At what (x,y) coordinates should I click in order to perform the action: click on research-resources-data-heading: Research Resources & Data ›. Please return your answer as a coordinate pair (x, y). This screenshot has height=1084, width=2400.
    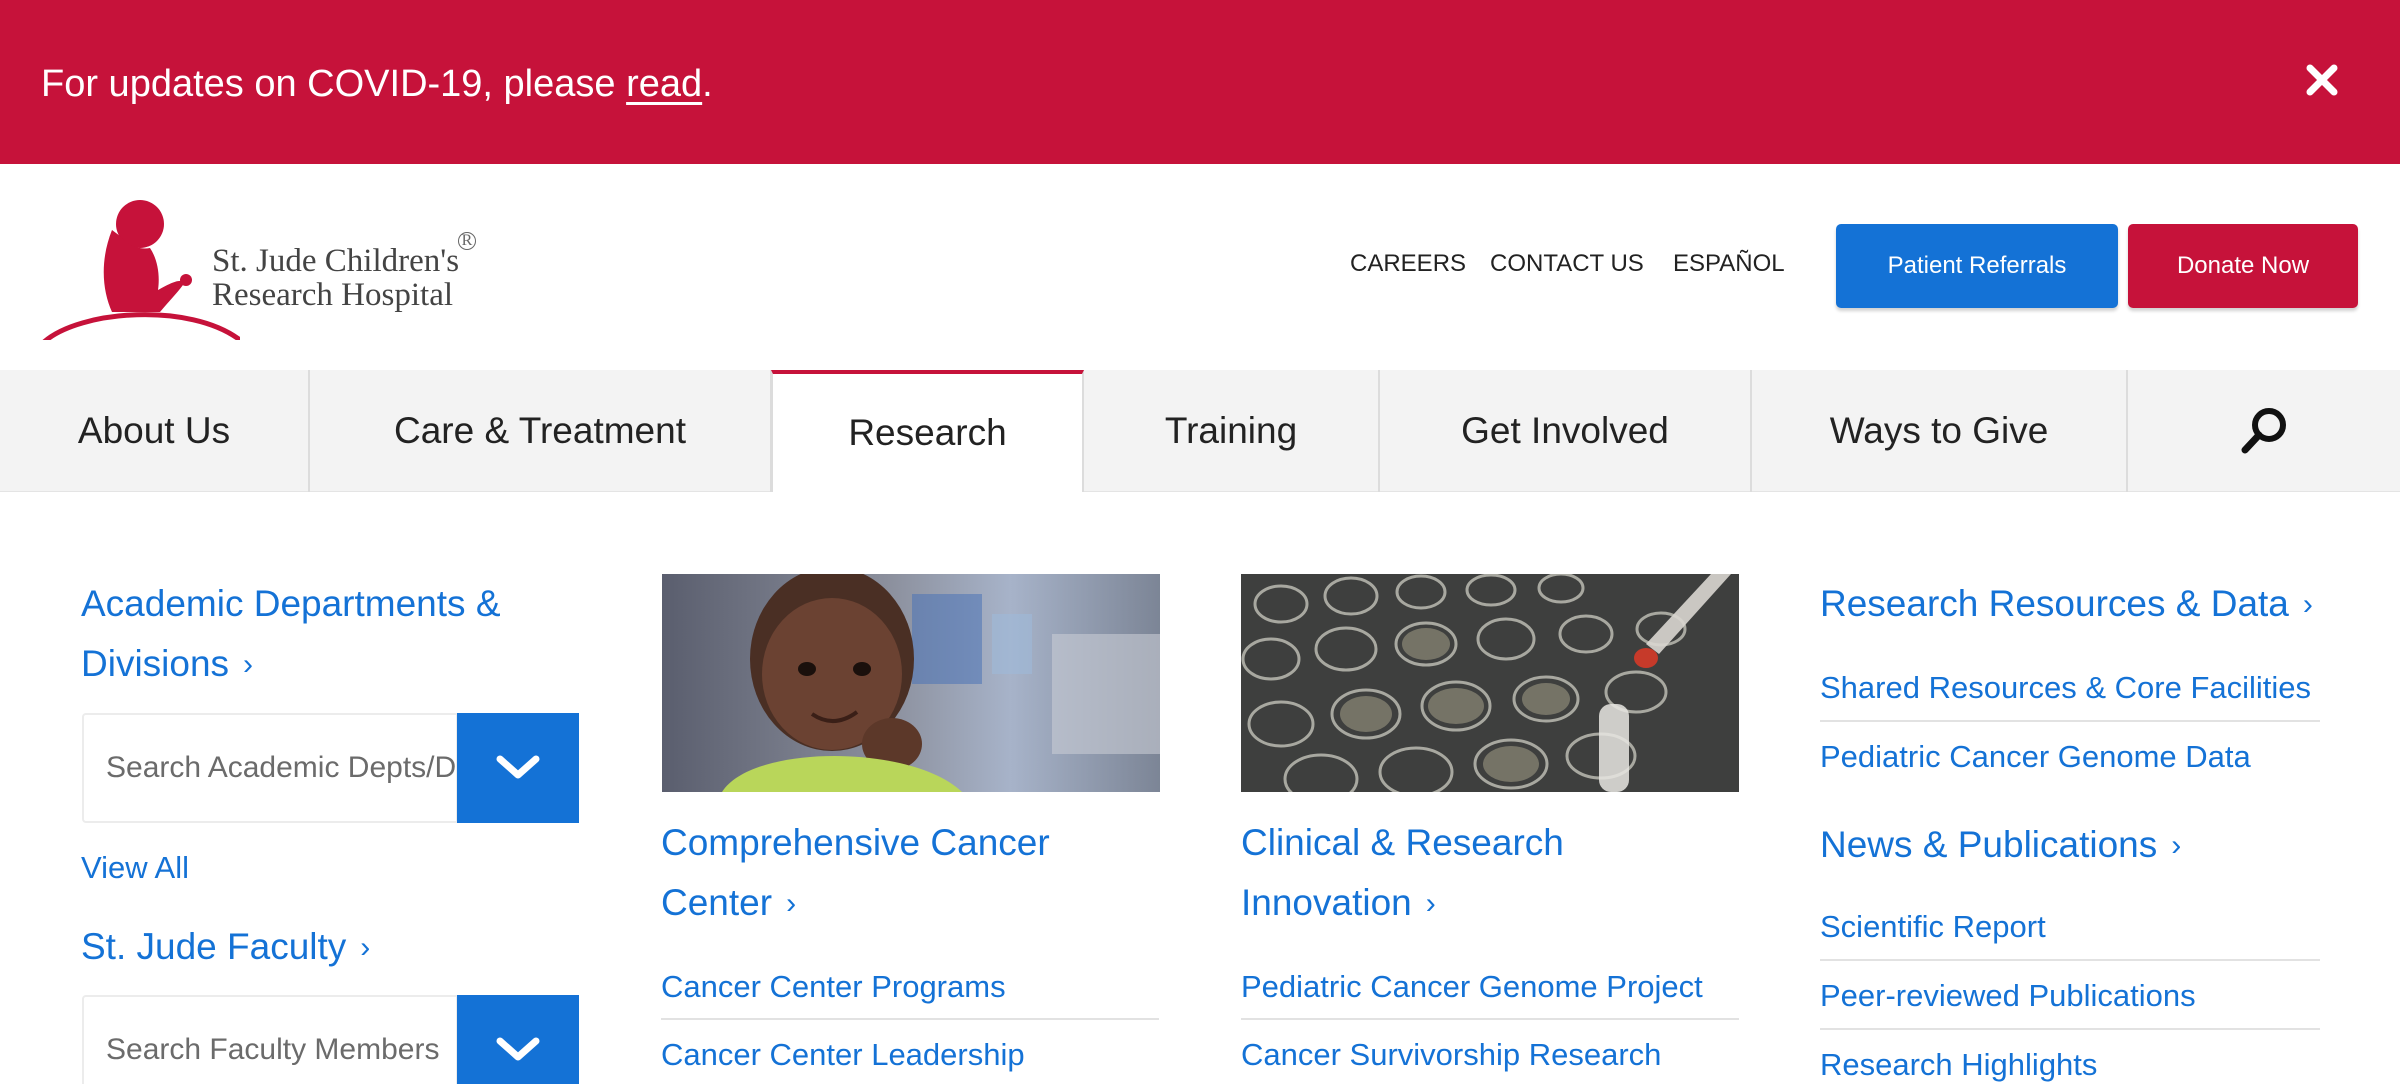
    Looking at the image, I should click on (2066, 604).